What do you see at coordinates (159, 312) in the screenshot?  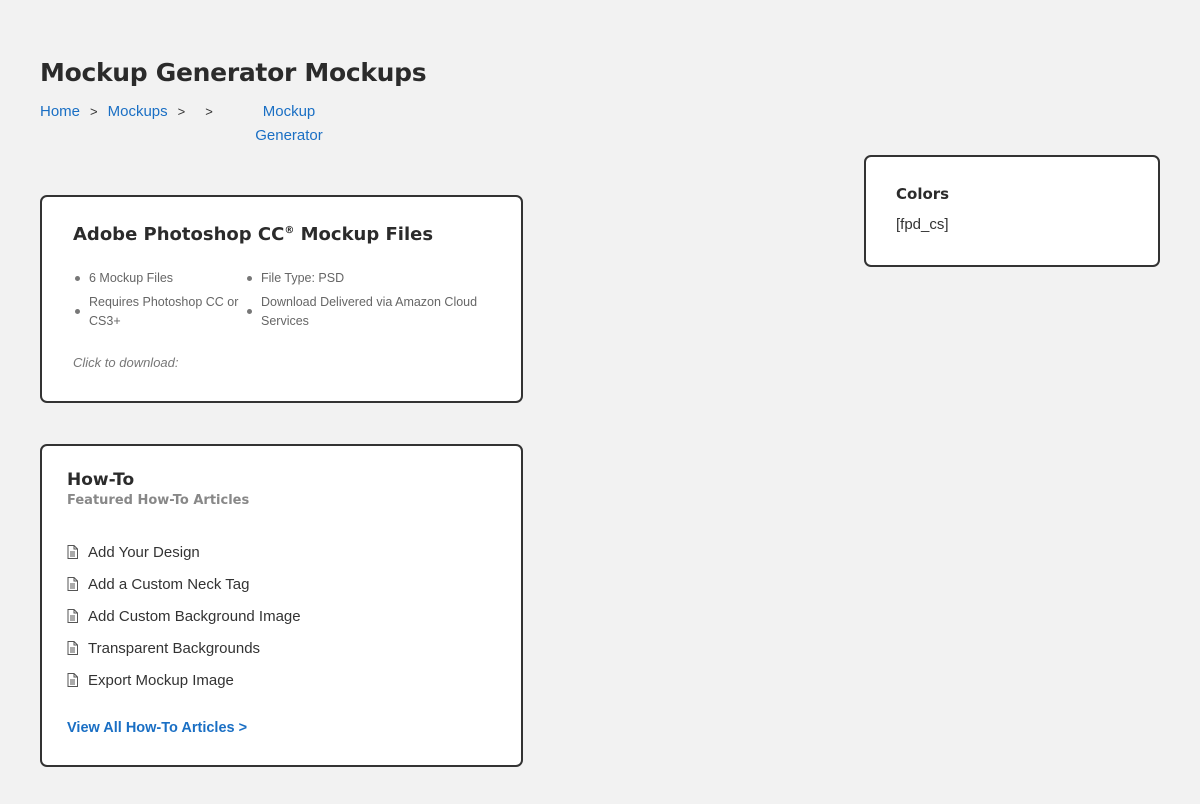 I see `feature-item-requirements: Requires Photoshop CC or CS3+` at bounding box center [159, 312].